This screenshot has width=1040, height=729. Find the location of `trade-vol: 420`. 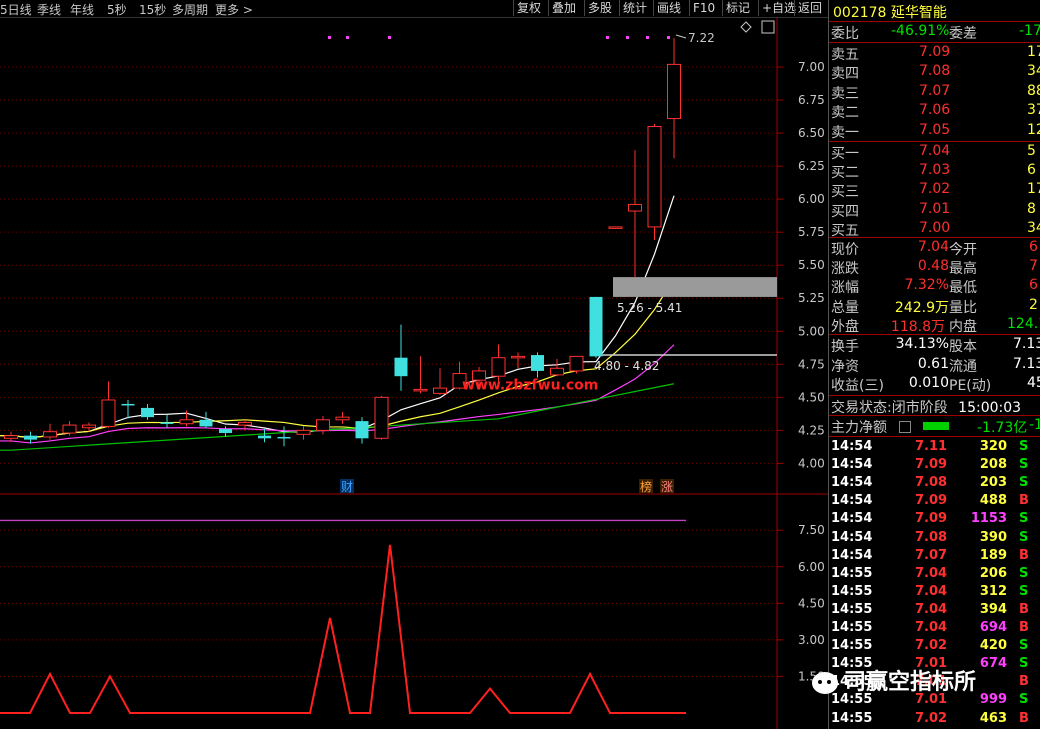

trade-vol: 420 is located at coordinates (993, 646).